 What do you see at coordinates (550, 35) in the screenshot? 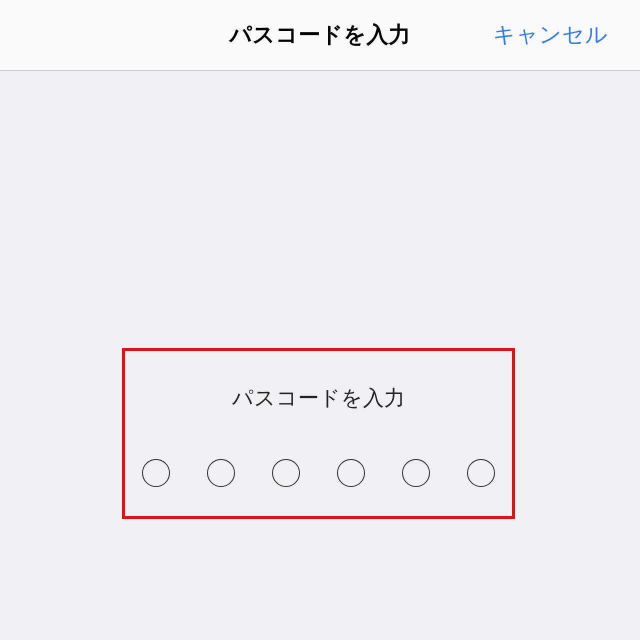
I see `cancel-button: キャンセル` at bounding box center [550, 35].